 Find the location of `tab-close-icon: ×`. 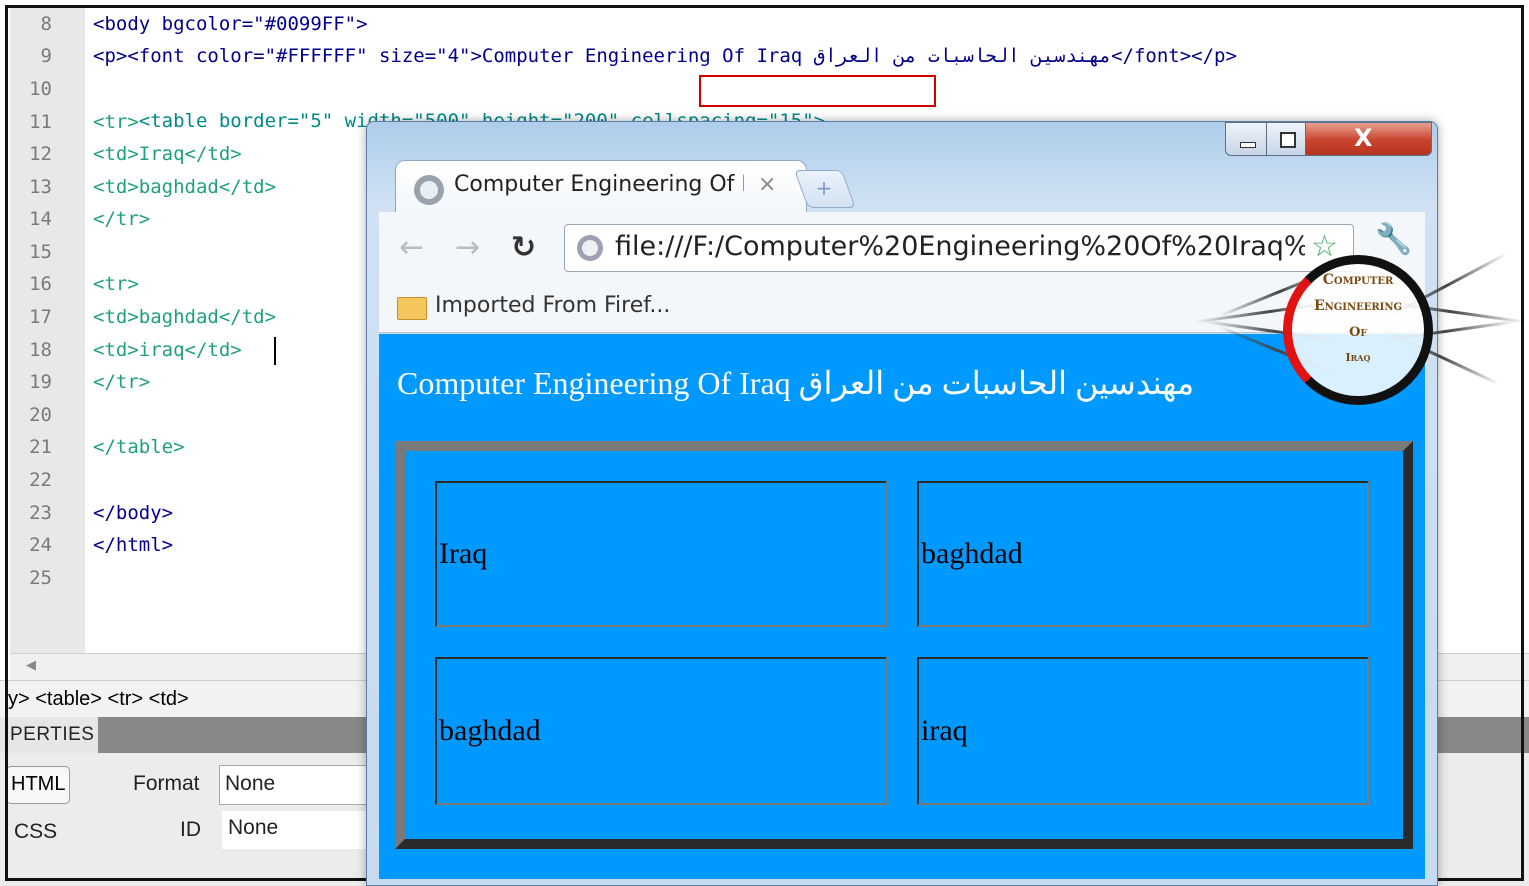

tab-close-icon: × is located at coordinates (767, 184).